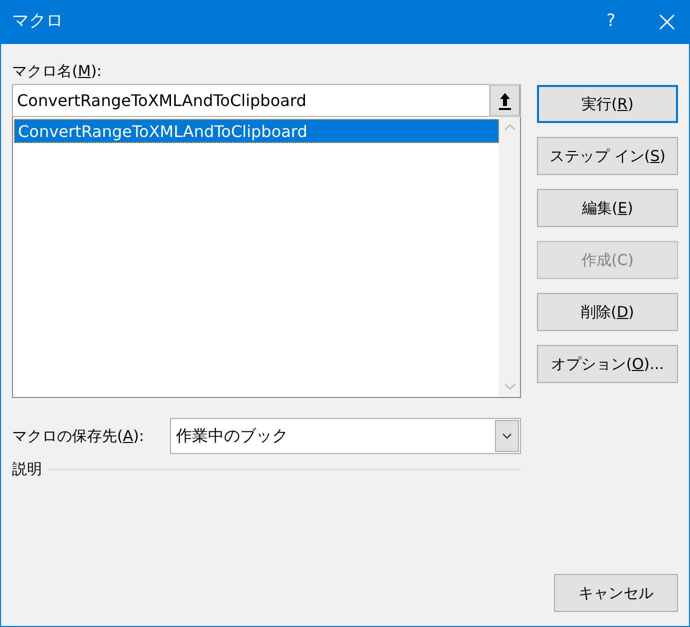  I want to click on cancel-button: キャンセル, so click(616, 593).